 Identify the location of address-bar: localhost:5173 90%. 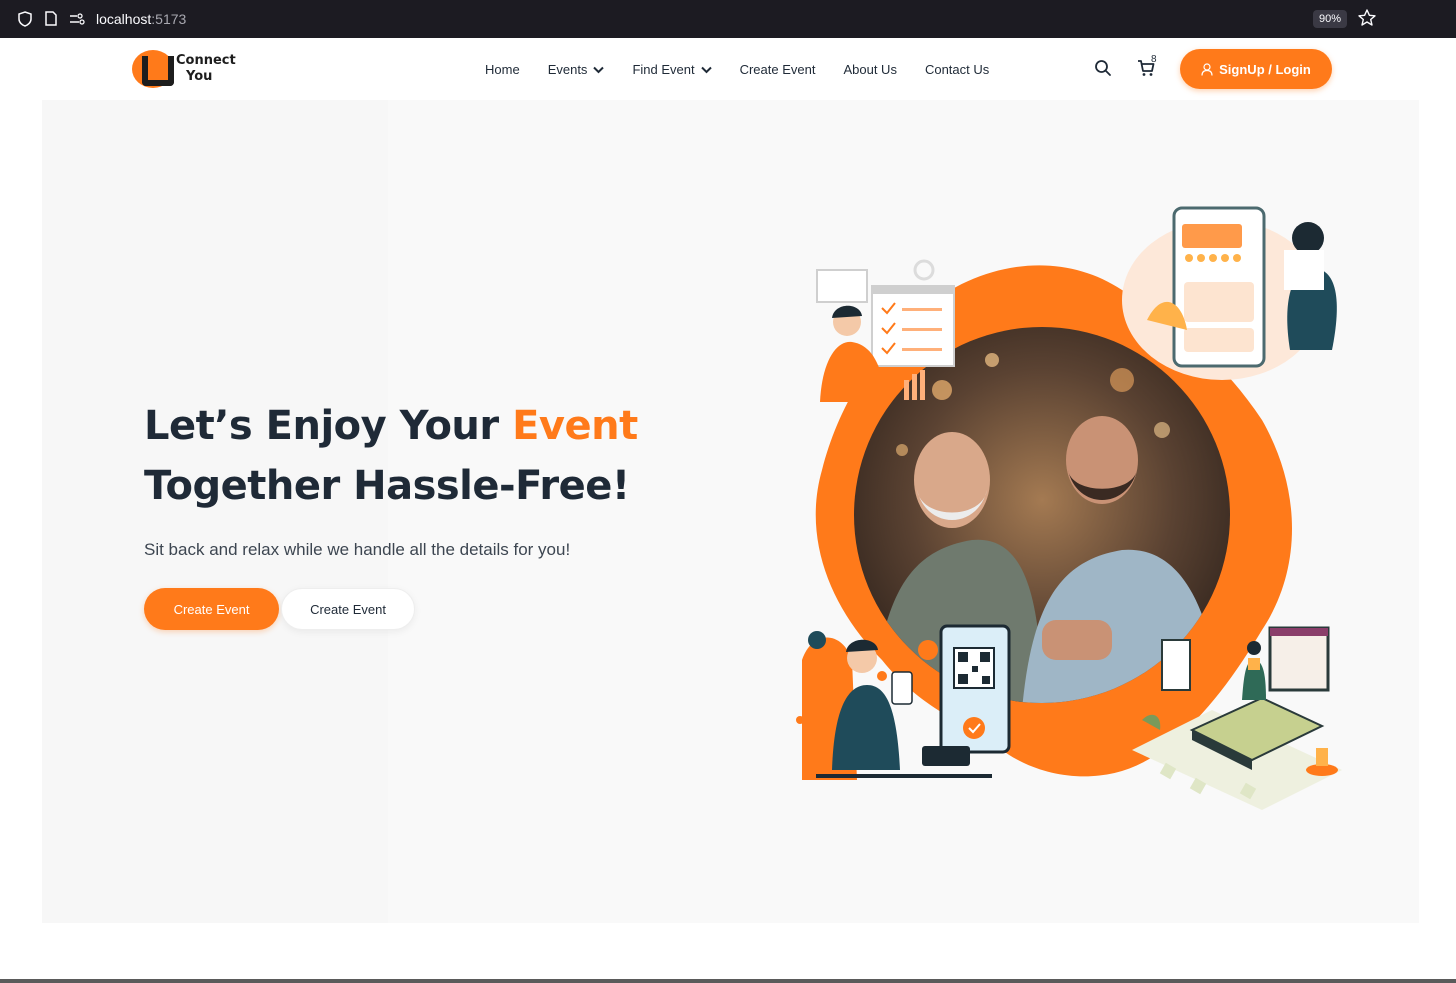
(695, 18).